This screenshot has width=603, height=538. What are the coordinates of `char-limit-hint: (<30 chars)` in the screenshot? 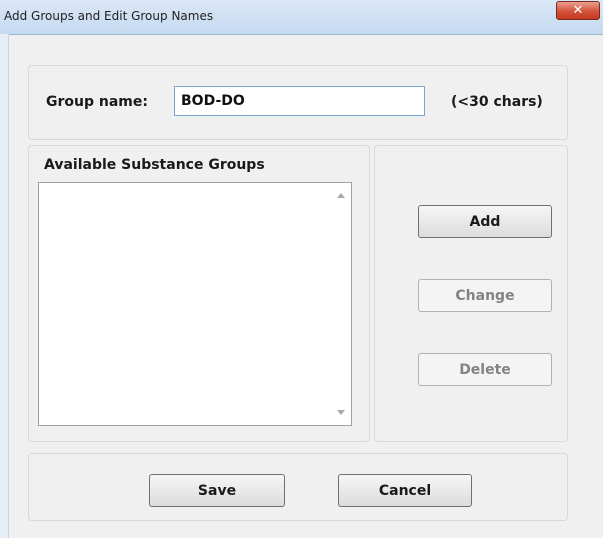 It's located at (497, 102).